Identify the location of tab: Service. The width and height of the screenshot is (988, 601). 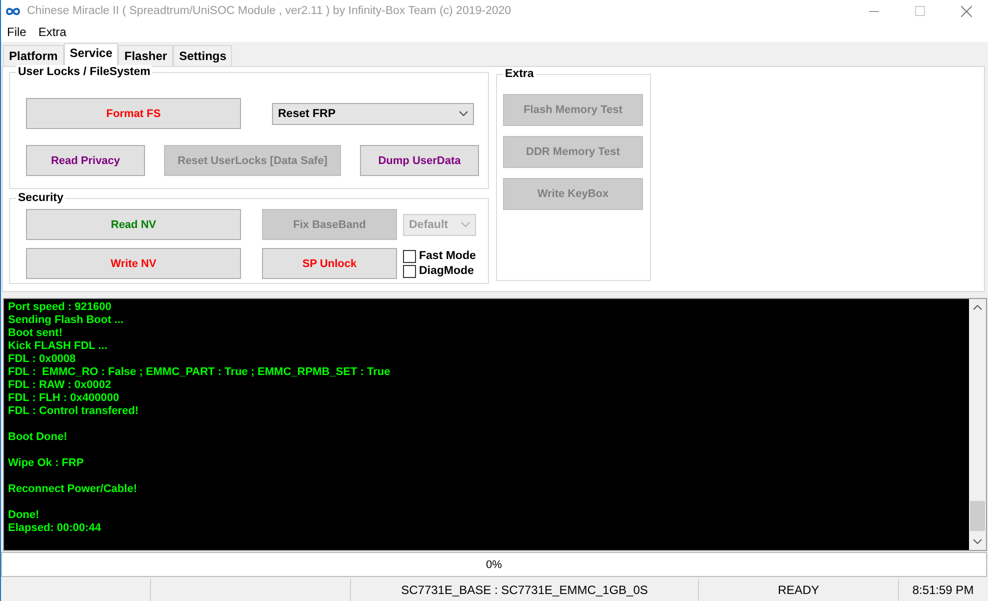
(91, 54).